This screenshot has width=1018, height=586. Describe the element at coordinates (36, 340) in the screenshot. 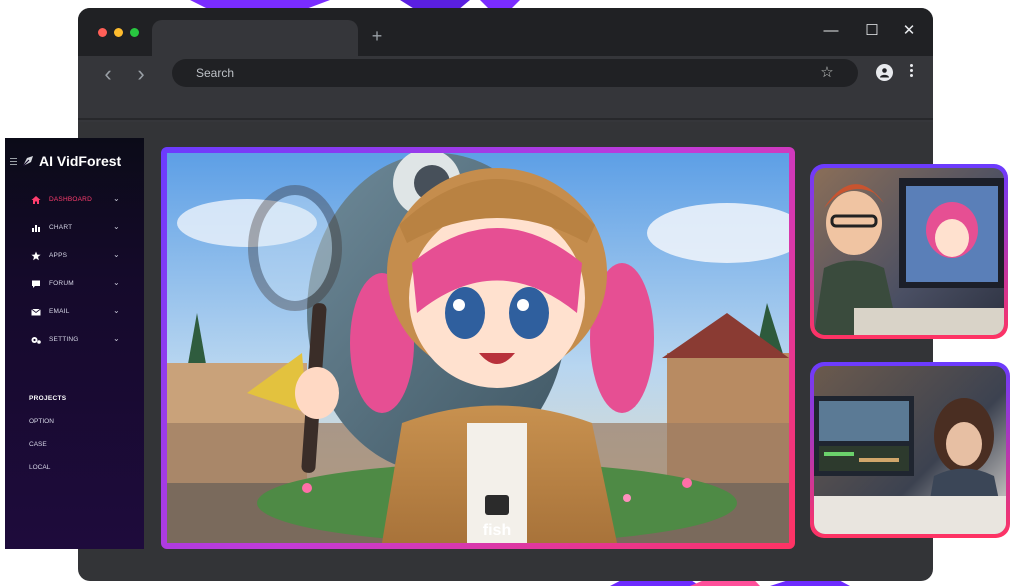

I see `gear-icon` at that location.